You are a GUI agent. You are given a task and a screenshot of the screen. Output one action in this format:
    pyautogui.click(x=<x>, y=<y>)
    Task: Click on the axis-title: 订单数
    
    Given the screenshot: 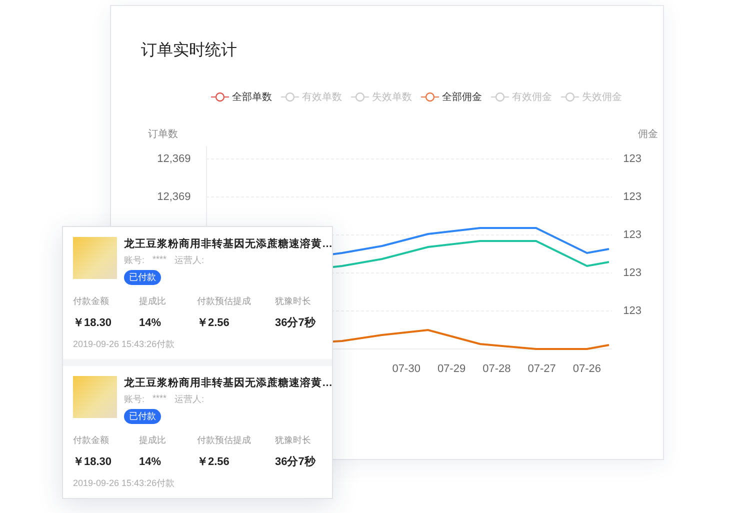 What is the action you would take?
    pyautogui.click(x=163, y=135)
    